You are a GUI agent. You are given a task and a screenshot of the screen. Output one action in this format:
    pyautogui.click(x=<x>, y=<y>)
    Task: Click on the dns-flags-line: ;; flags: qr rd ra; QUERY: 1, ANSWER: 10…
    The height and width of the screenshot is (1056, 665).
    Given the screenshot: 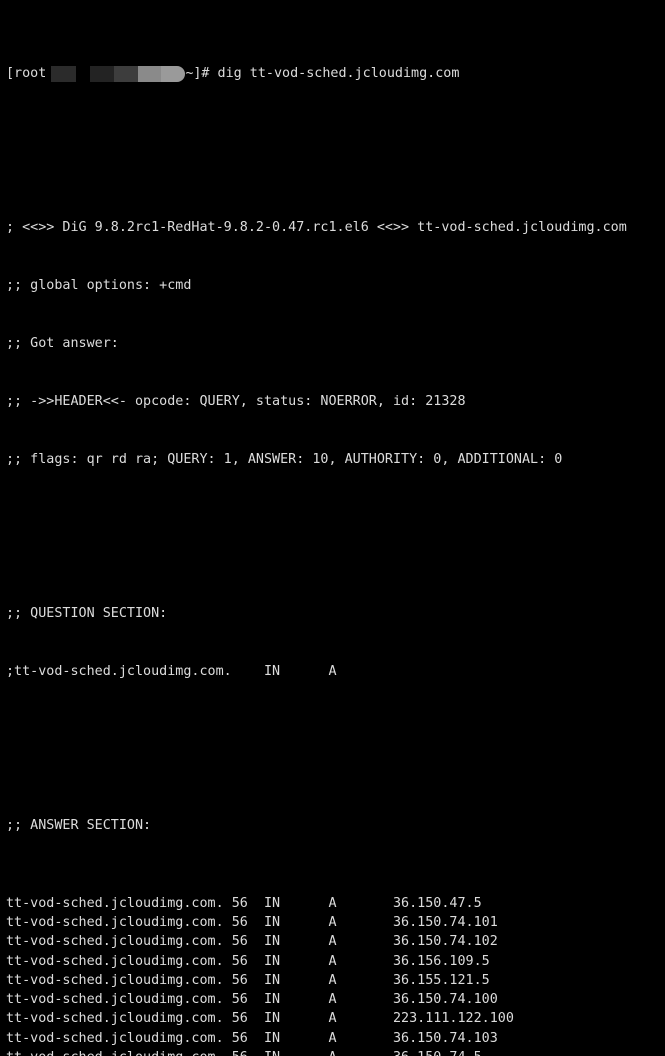 What is the action you would take?
    pyautogui.click(x=284, y=459)
    